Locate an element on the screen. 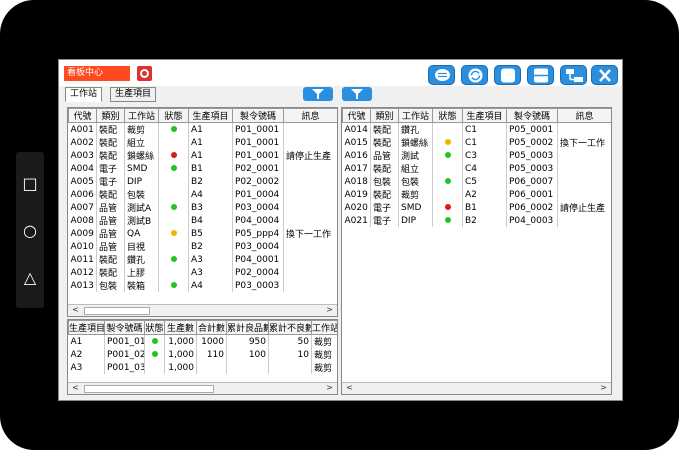 This screenshot has width=679, height=450. fullscreen-button is located at coordinates (507, 75).